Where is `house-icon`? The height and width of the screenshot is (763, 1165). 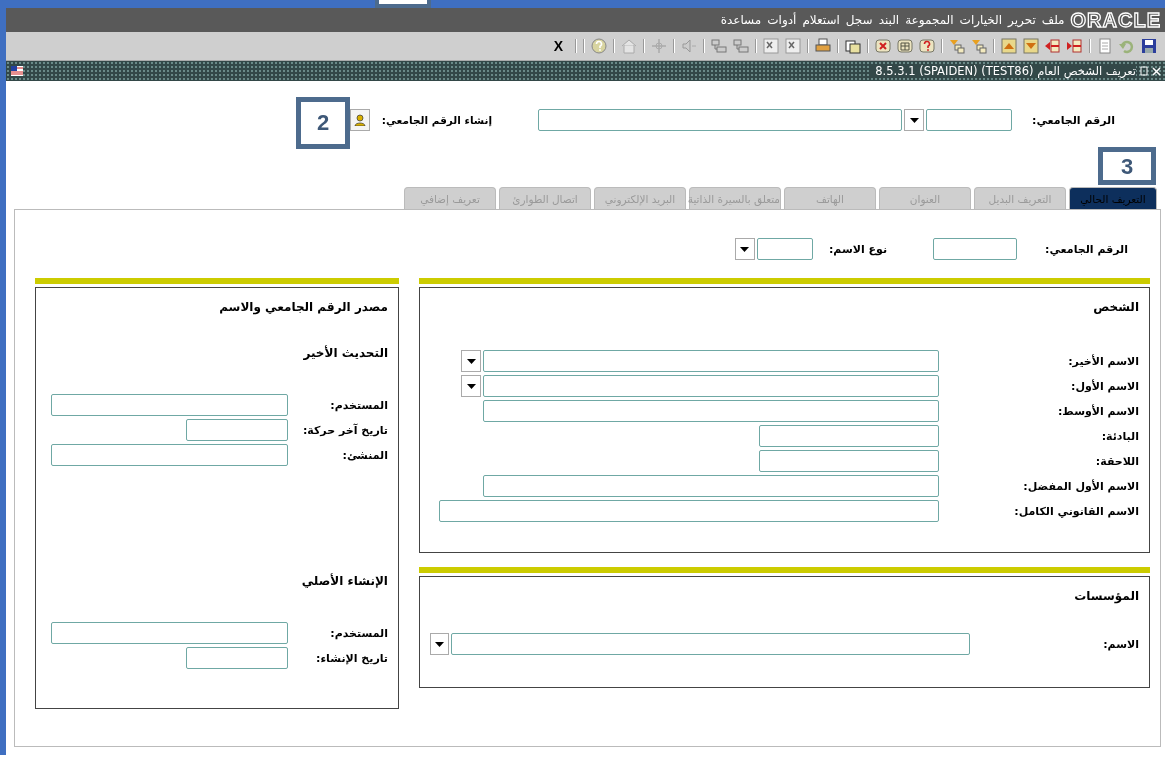
house-icon is located at coordinates (629, 46).